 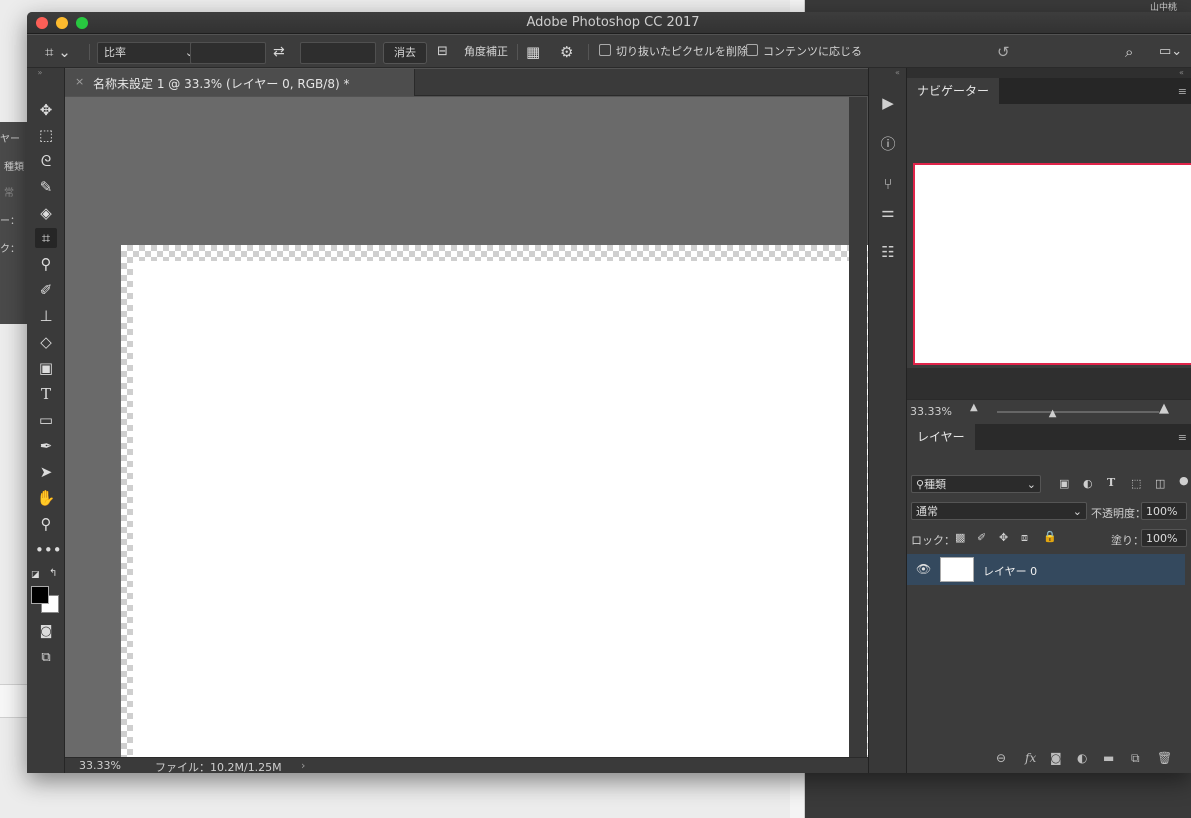 What do you see at coordinates (303, 765) in the screenshot?
I see `status-menu-chevron-icon: ›` at bounding box center [303, 765].